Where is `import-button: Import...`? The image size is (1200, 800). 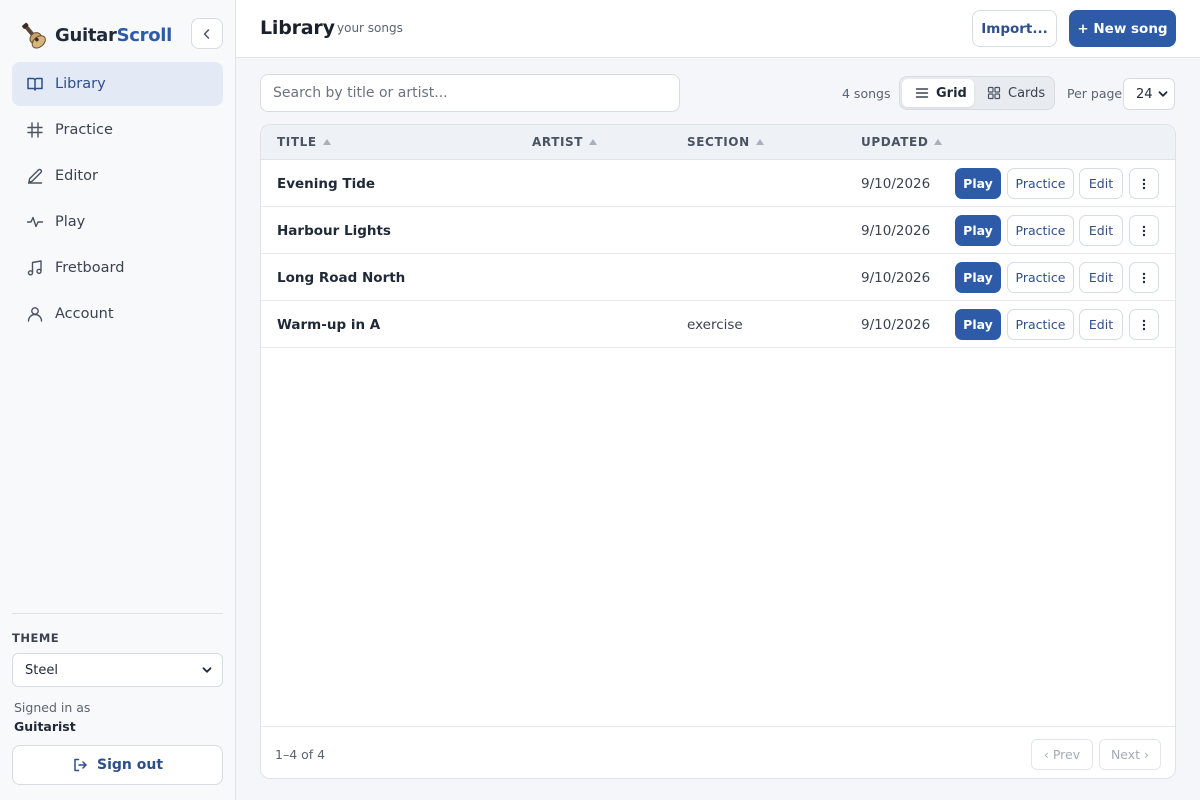 import-button: Import... is located at coordinates (1014, 28).